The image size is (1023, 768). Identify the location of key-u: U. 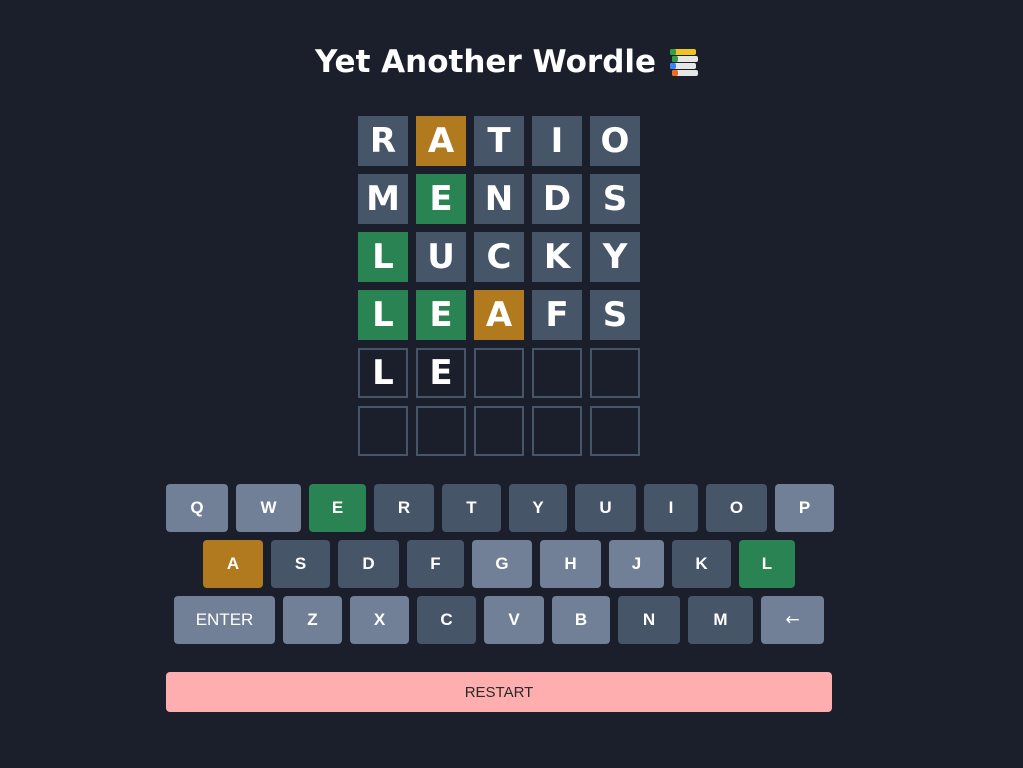
(605, 508).